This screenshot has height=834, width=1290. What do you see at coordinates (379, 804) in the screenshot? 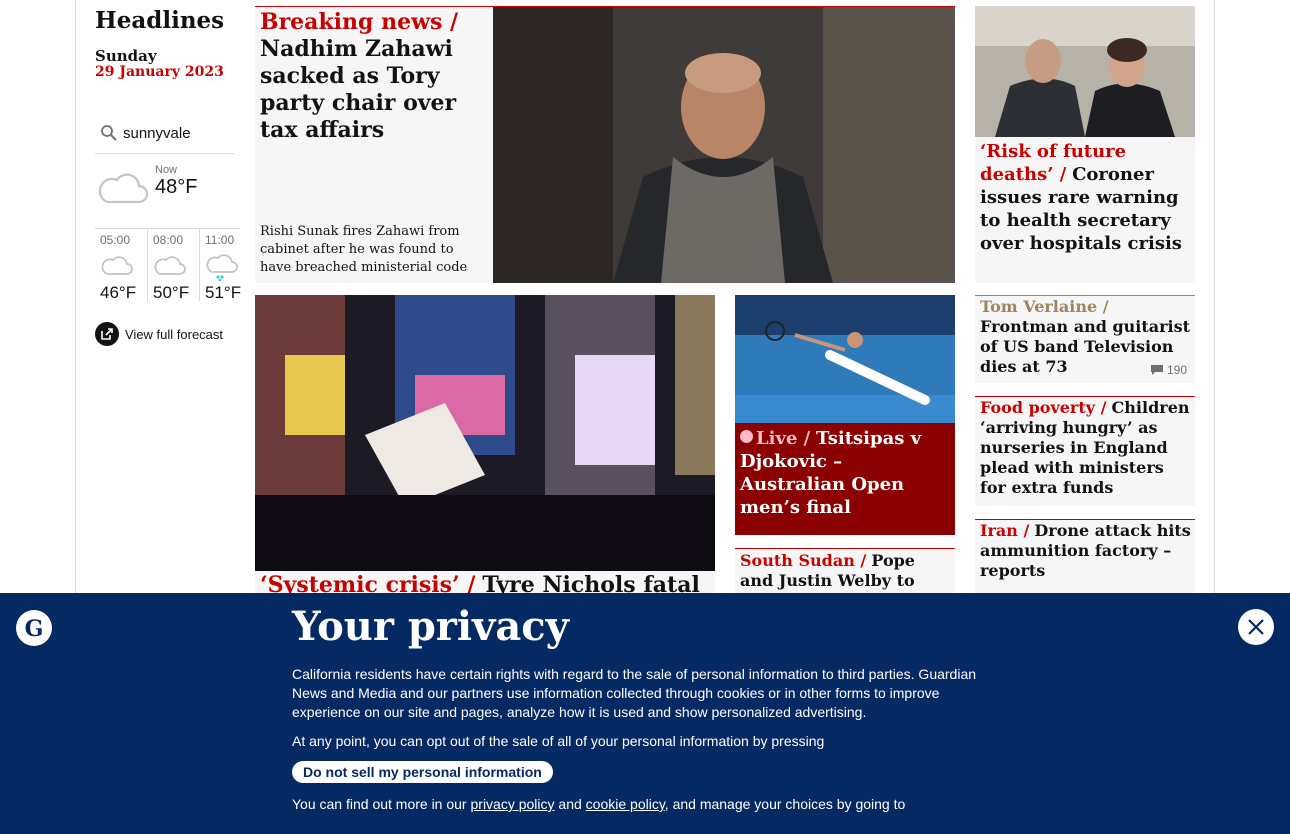
I see `privacy-text: You can find out more in our` at bounding box center [379, 804].